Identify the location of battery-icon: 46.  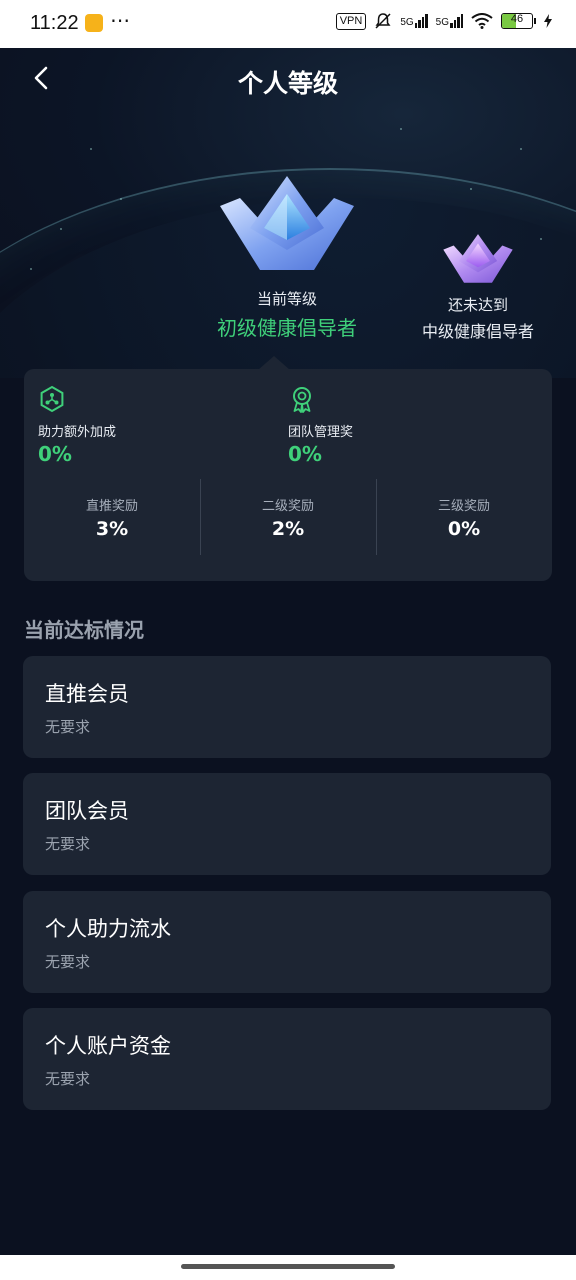
(518, 21).